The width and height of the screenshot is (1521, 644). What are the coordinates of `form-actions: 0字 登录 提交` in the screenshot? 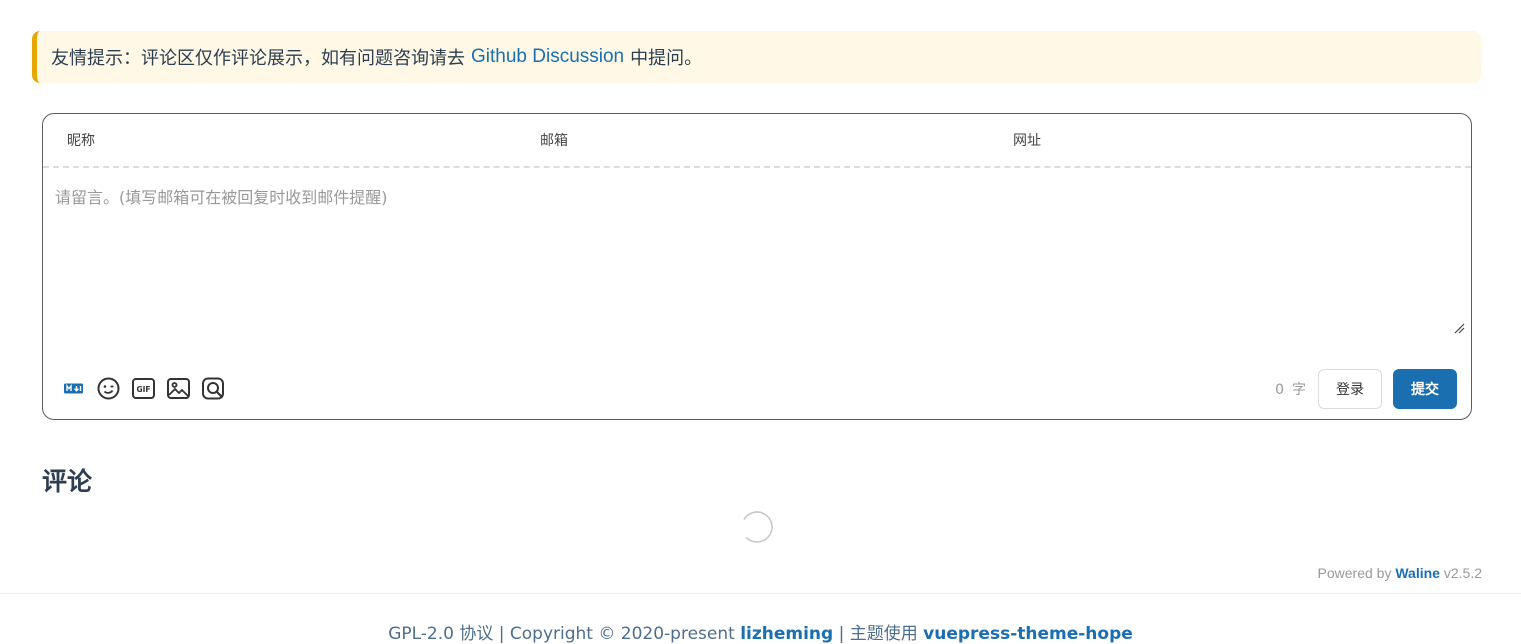 It's located at (1366, 389).